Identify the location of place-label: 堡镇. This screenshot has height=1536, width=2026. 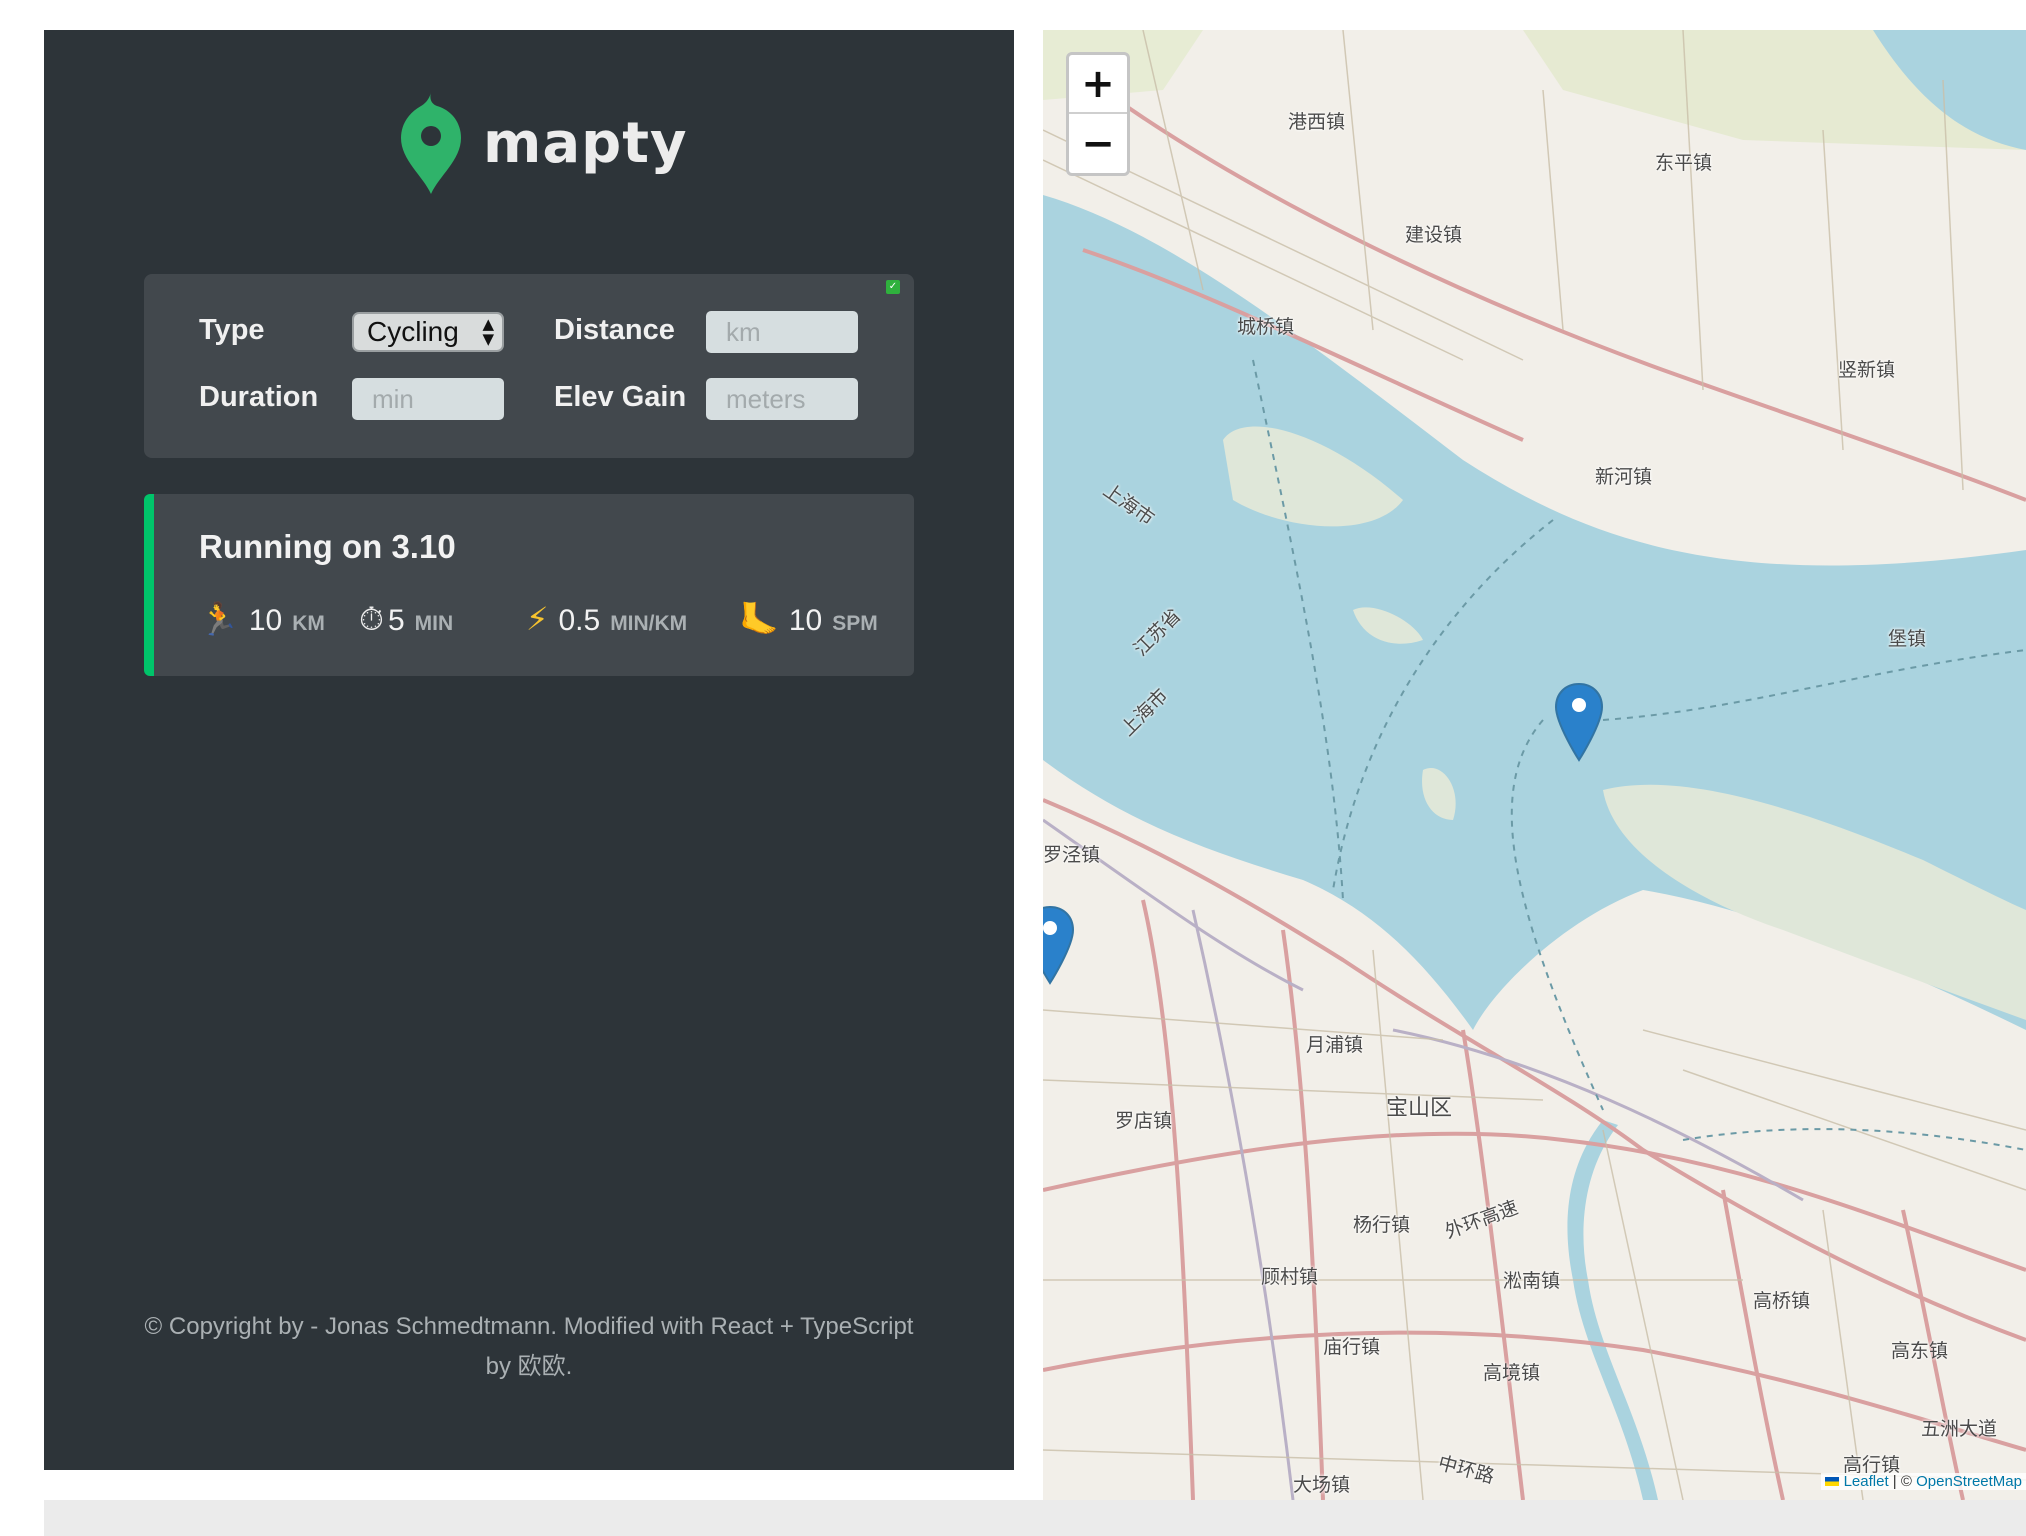
(1907, 639).